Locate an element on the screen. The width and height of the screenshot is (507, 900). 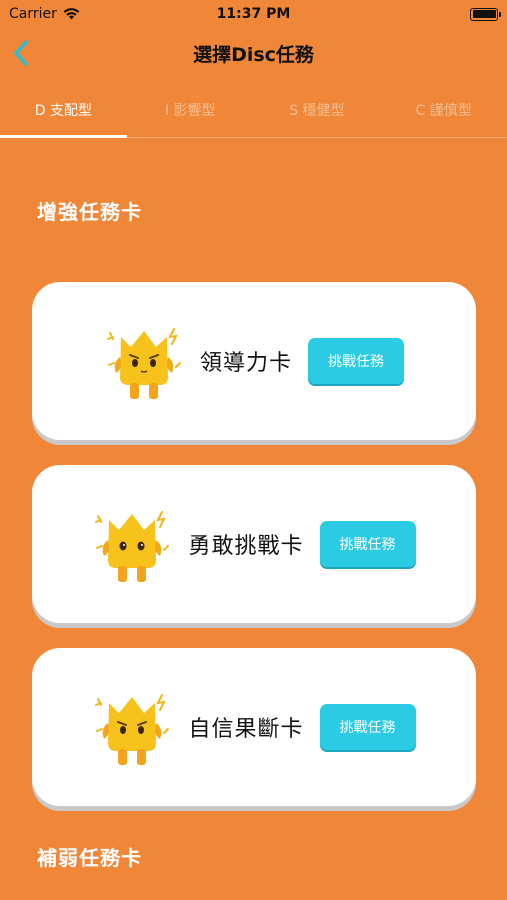
section-title-weak: 補弱任務卡 is located at coordinates (89, 858).